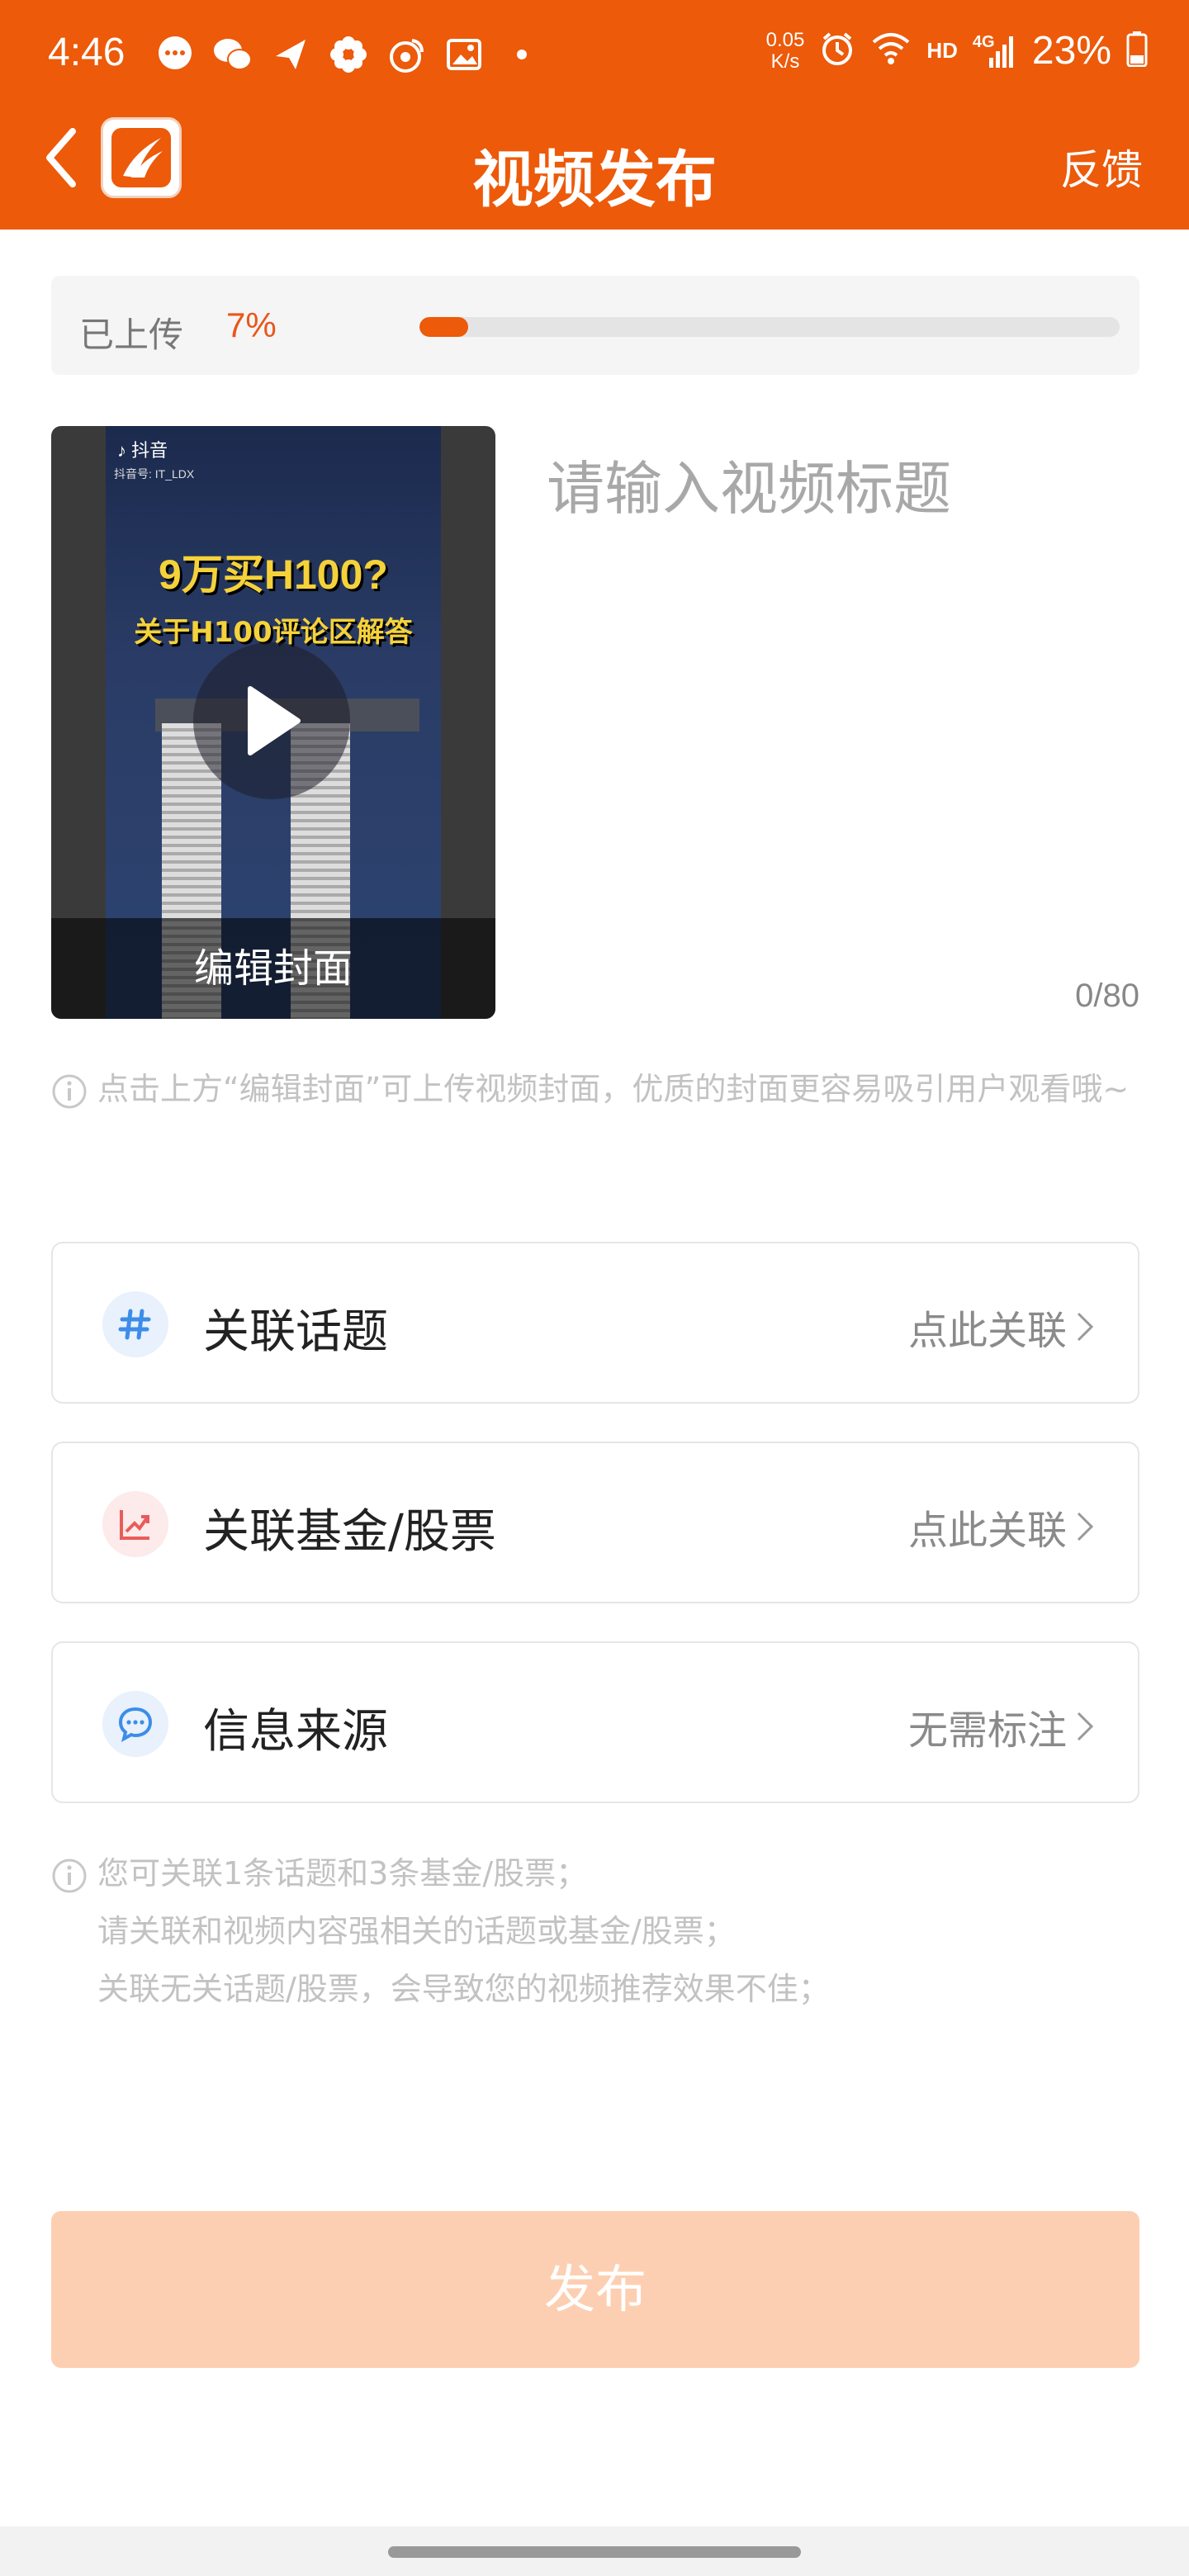 This screenshot has height=2576, width=1189. What do you see at coordinates (769, 327) in the screenshot?
I see `upload-progress-bar` at bounding box center [769, 327].